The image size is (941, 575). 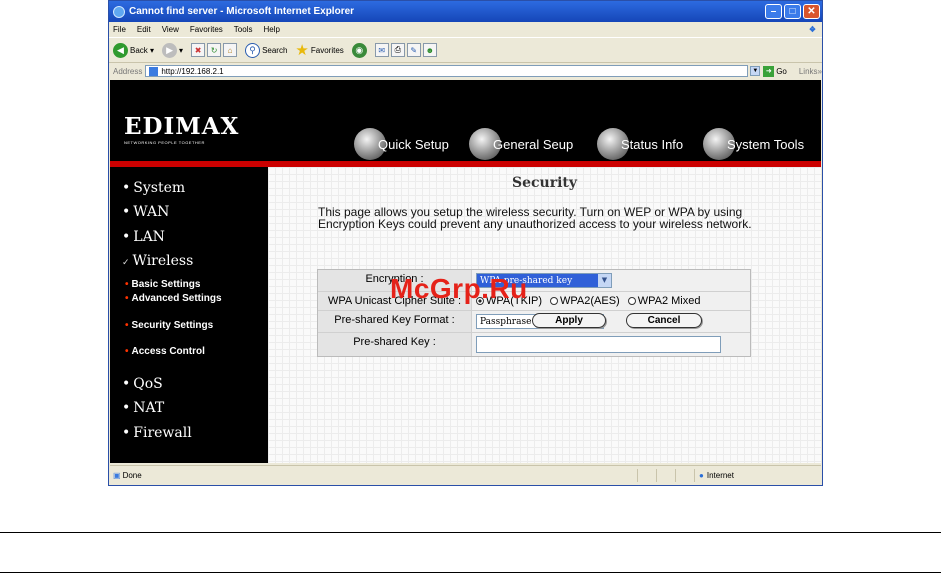 What do you see at coordinates (230, 50) in the screenshot?
I see `home-icon: ⌂` at bounding box center [230, 50].